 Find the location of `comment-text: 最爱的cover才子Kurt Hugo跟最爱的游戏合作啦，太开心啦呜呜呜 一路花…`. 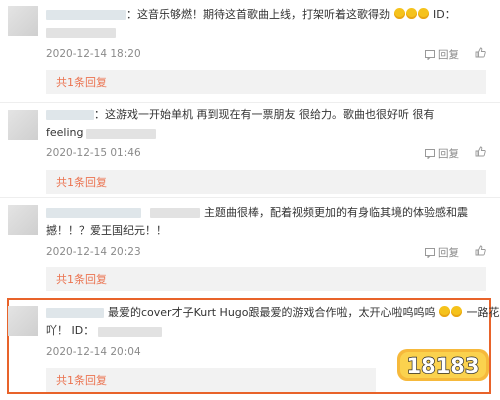

comment-text: 最爱的cover才子Kurt Hugo跟最爱的游戏合作啦，太开心啦呜呜呜 一路花… is located at coordinates (304, 312).